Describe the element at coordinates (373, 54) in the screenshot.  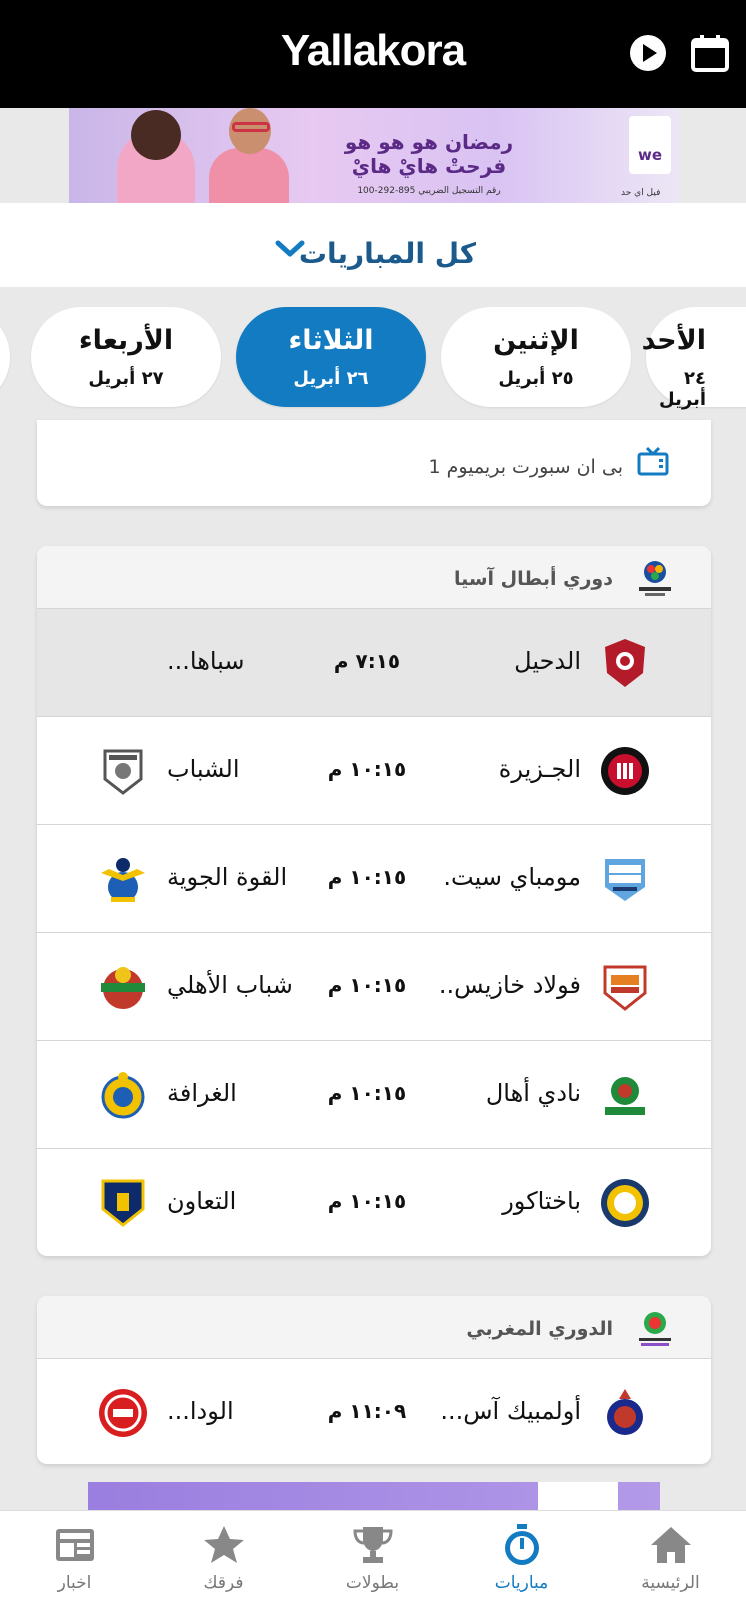
I see `app-header: Yallakora` at that location.